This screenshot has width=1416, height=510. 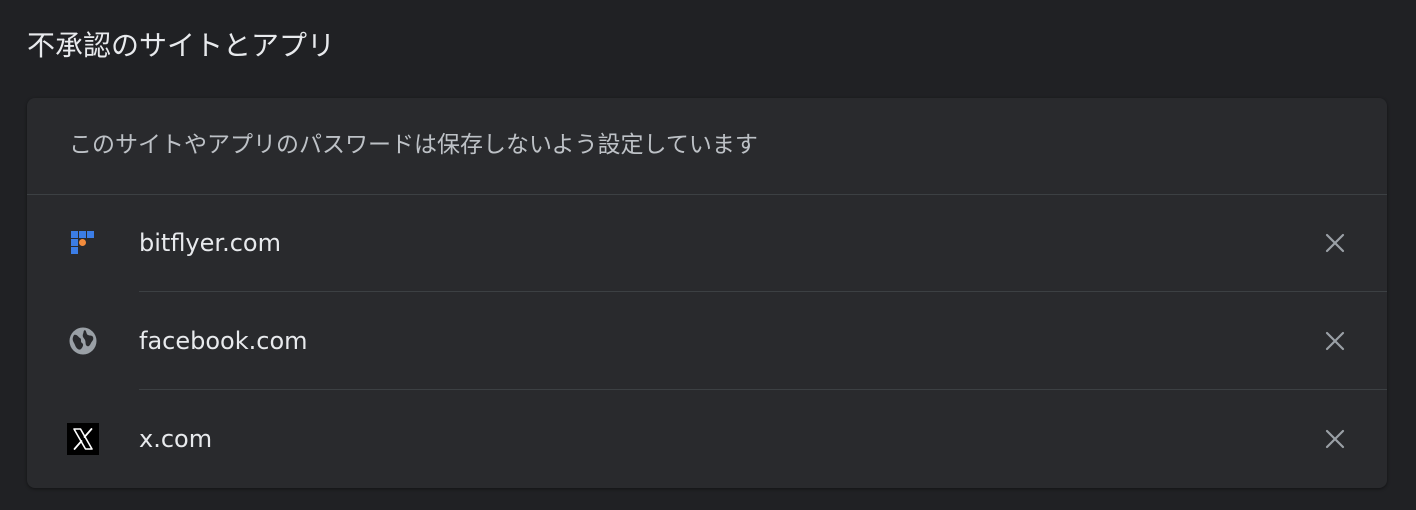 I want to click on section-title: 不承認のサイトとアプリ, so click(x=181, y=45).